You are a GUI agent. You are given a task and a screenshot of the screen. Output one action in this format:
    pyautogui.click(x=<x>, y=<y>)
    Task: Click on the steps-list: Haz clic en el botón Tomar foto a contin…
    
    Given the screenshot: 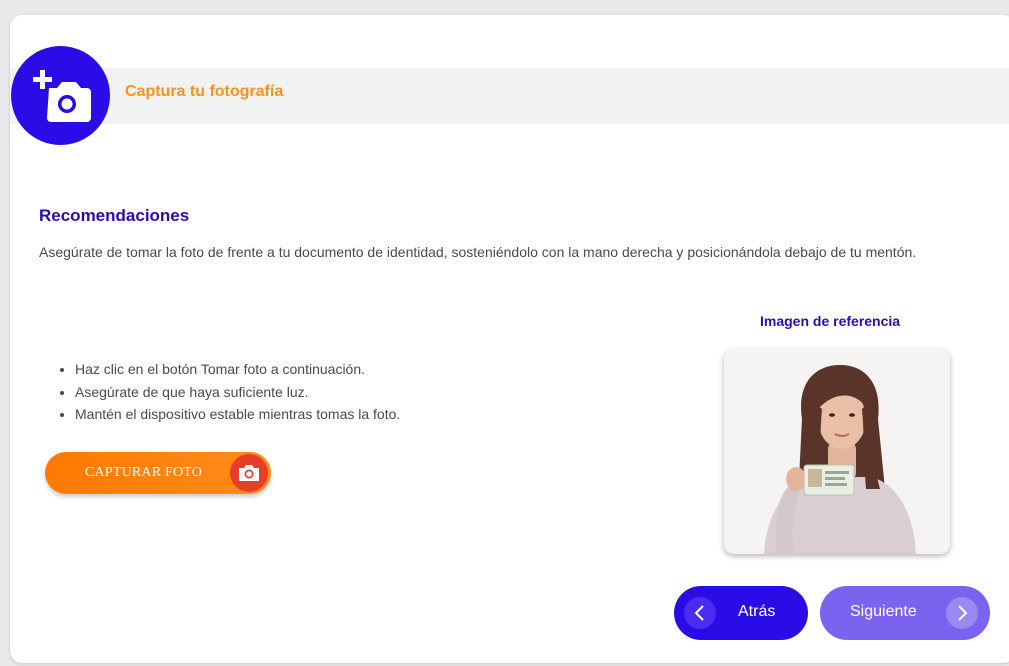 What is the action you would take?
    pyautogui.click(x=227, y=392)
    